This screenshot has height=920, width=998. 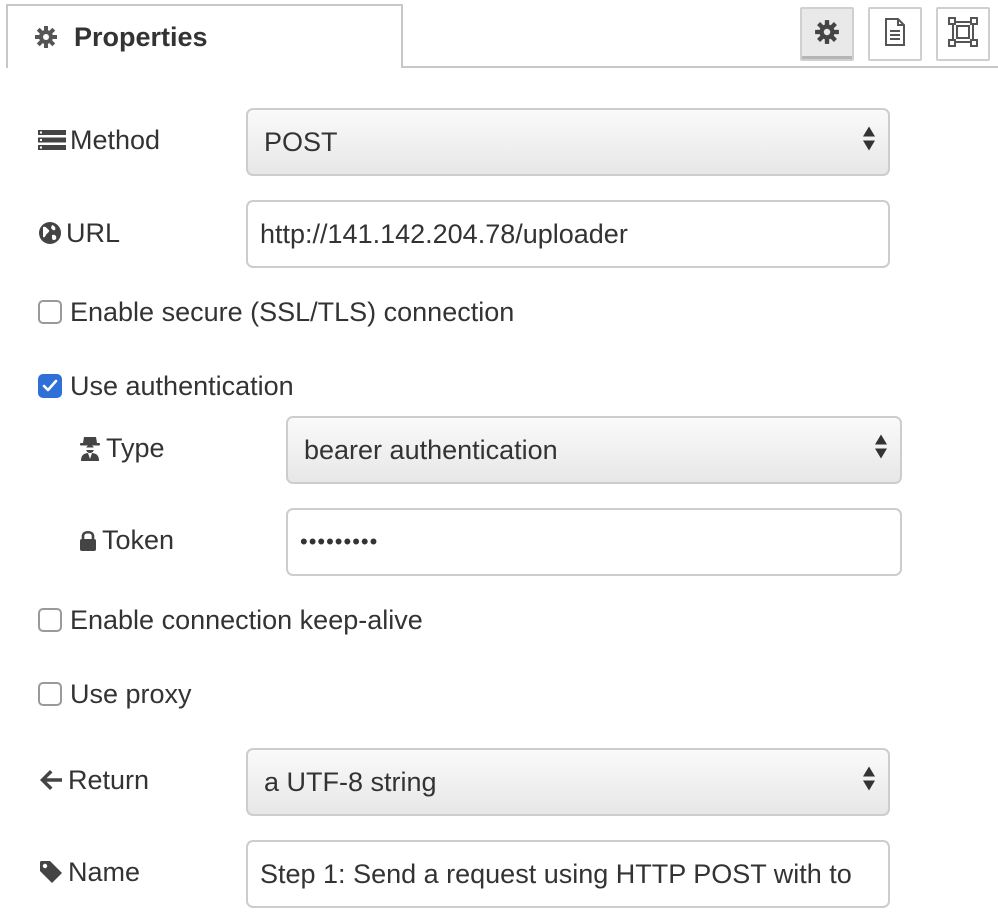 I want to click on keepalive-row: Enable connection keep-alive, so click(x=230, y=620).